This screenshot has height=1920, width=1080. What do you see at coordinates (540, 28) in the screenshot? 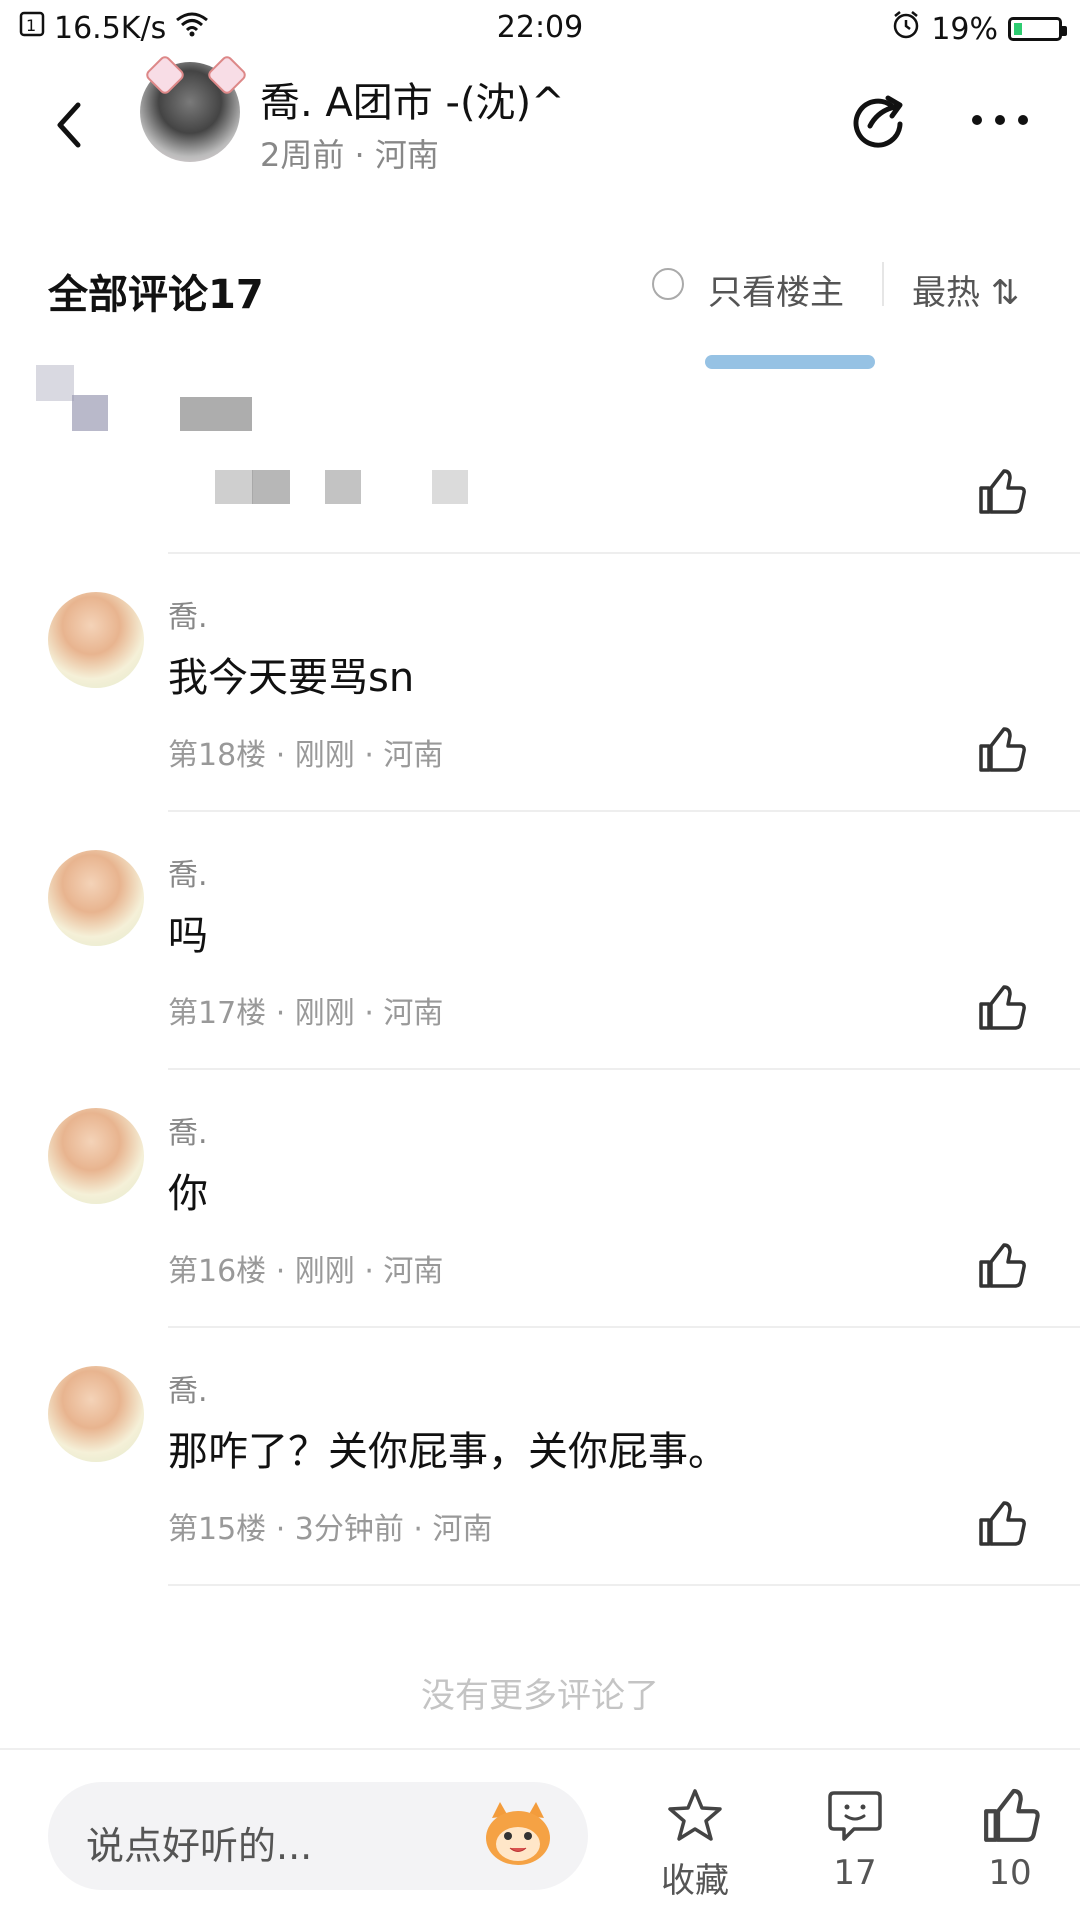
I see `status-bar: 1 16.5K/s 22:09 19%` at bounding box center [540, 28].